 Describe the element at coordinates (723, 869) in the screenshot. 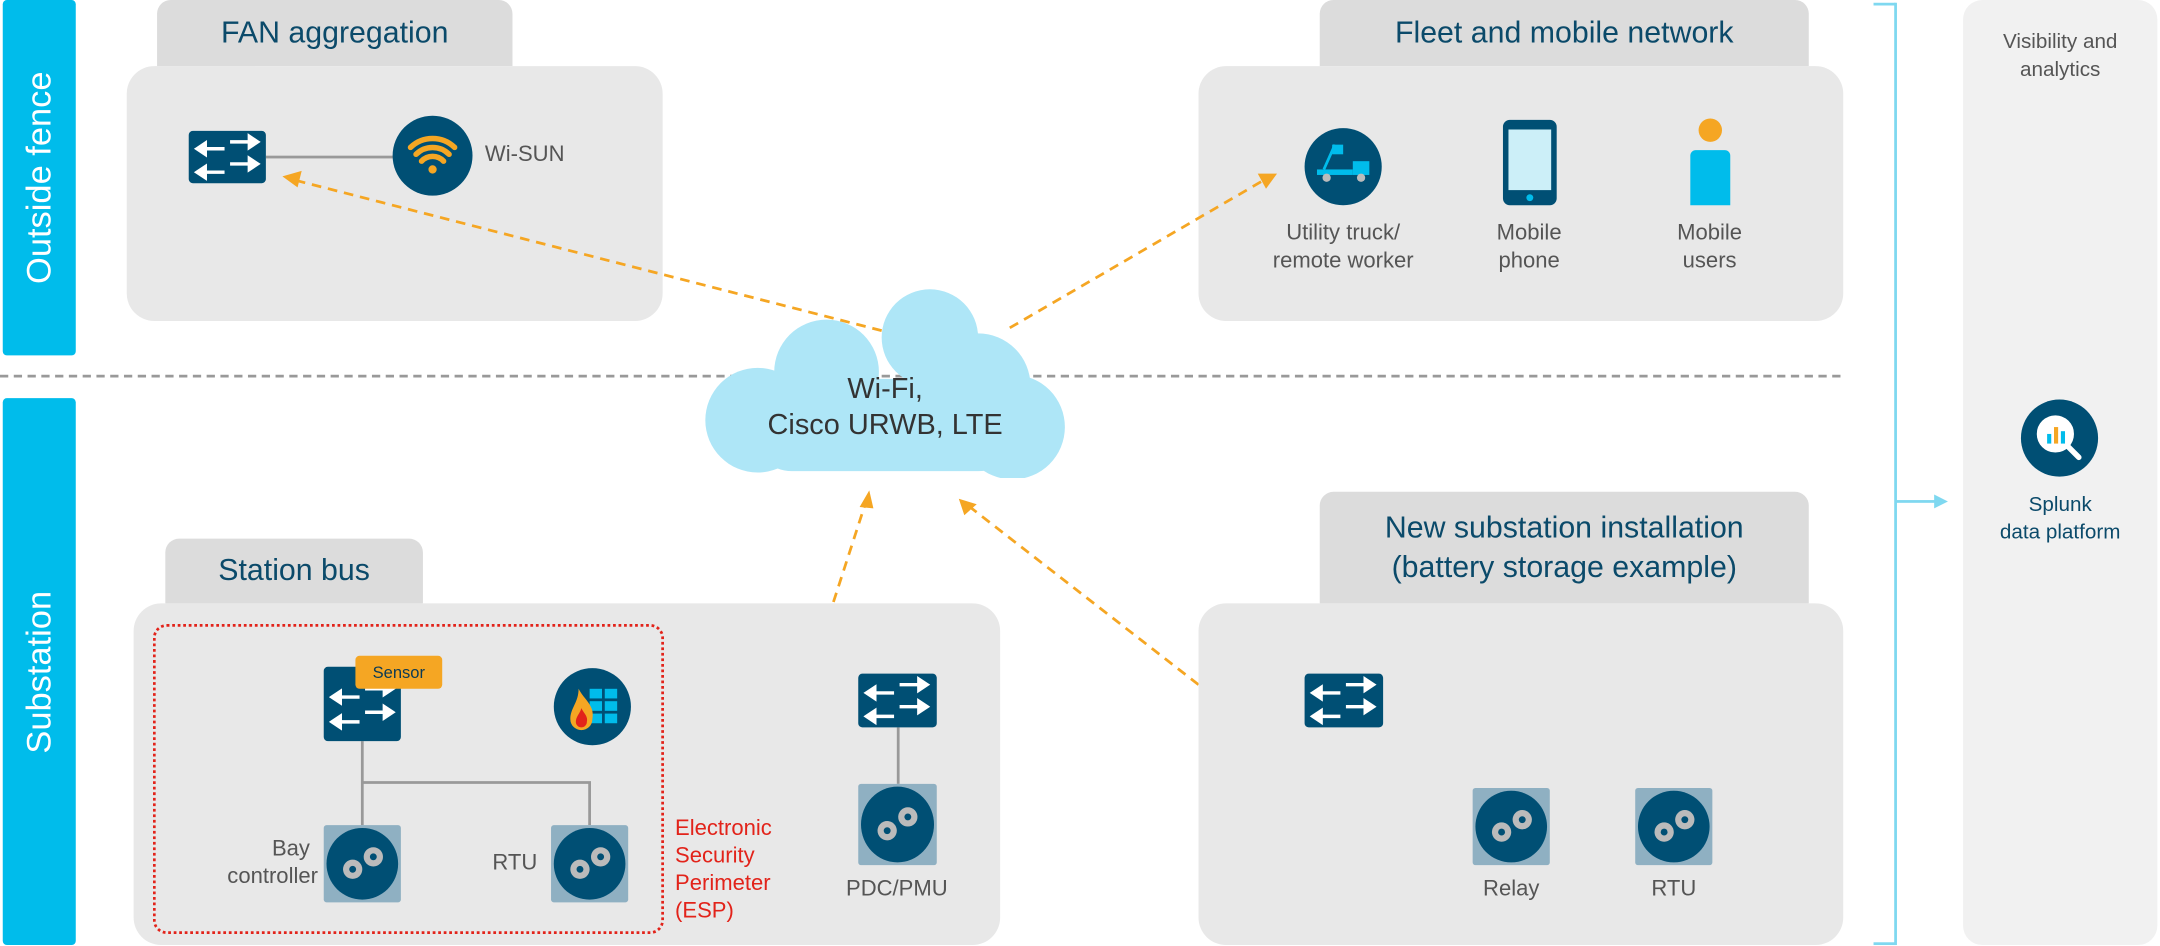

I see `esp-label: Electronic Security Perimeter (ESP)` at that location.